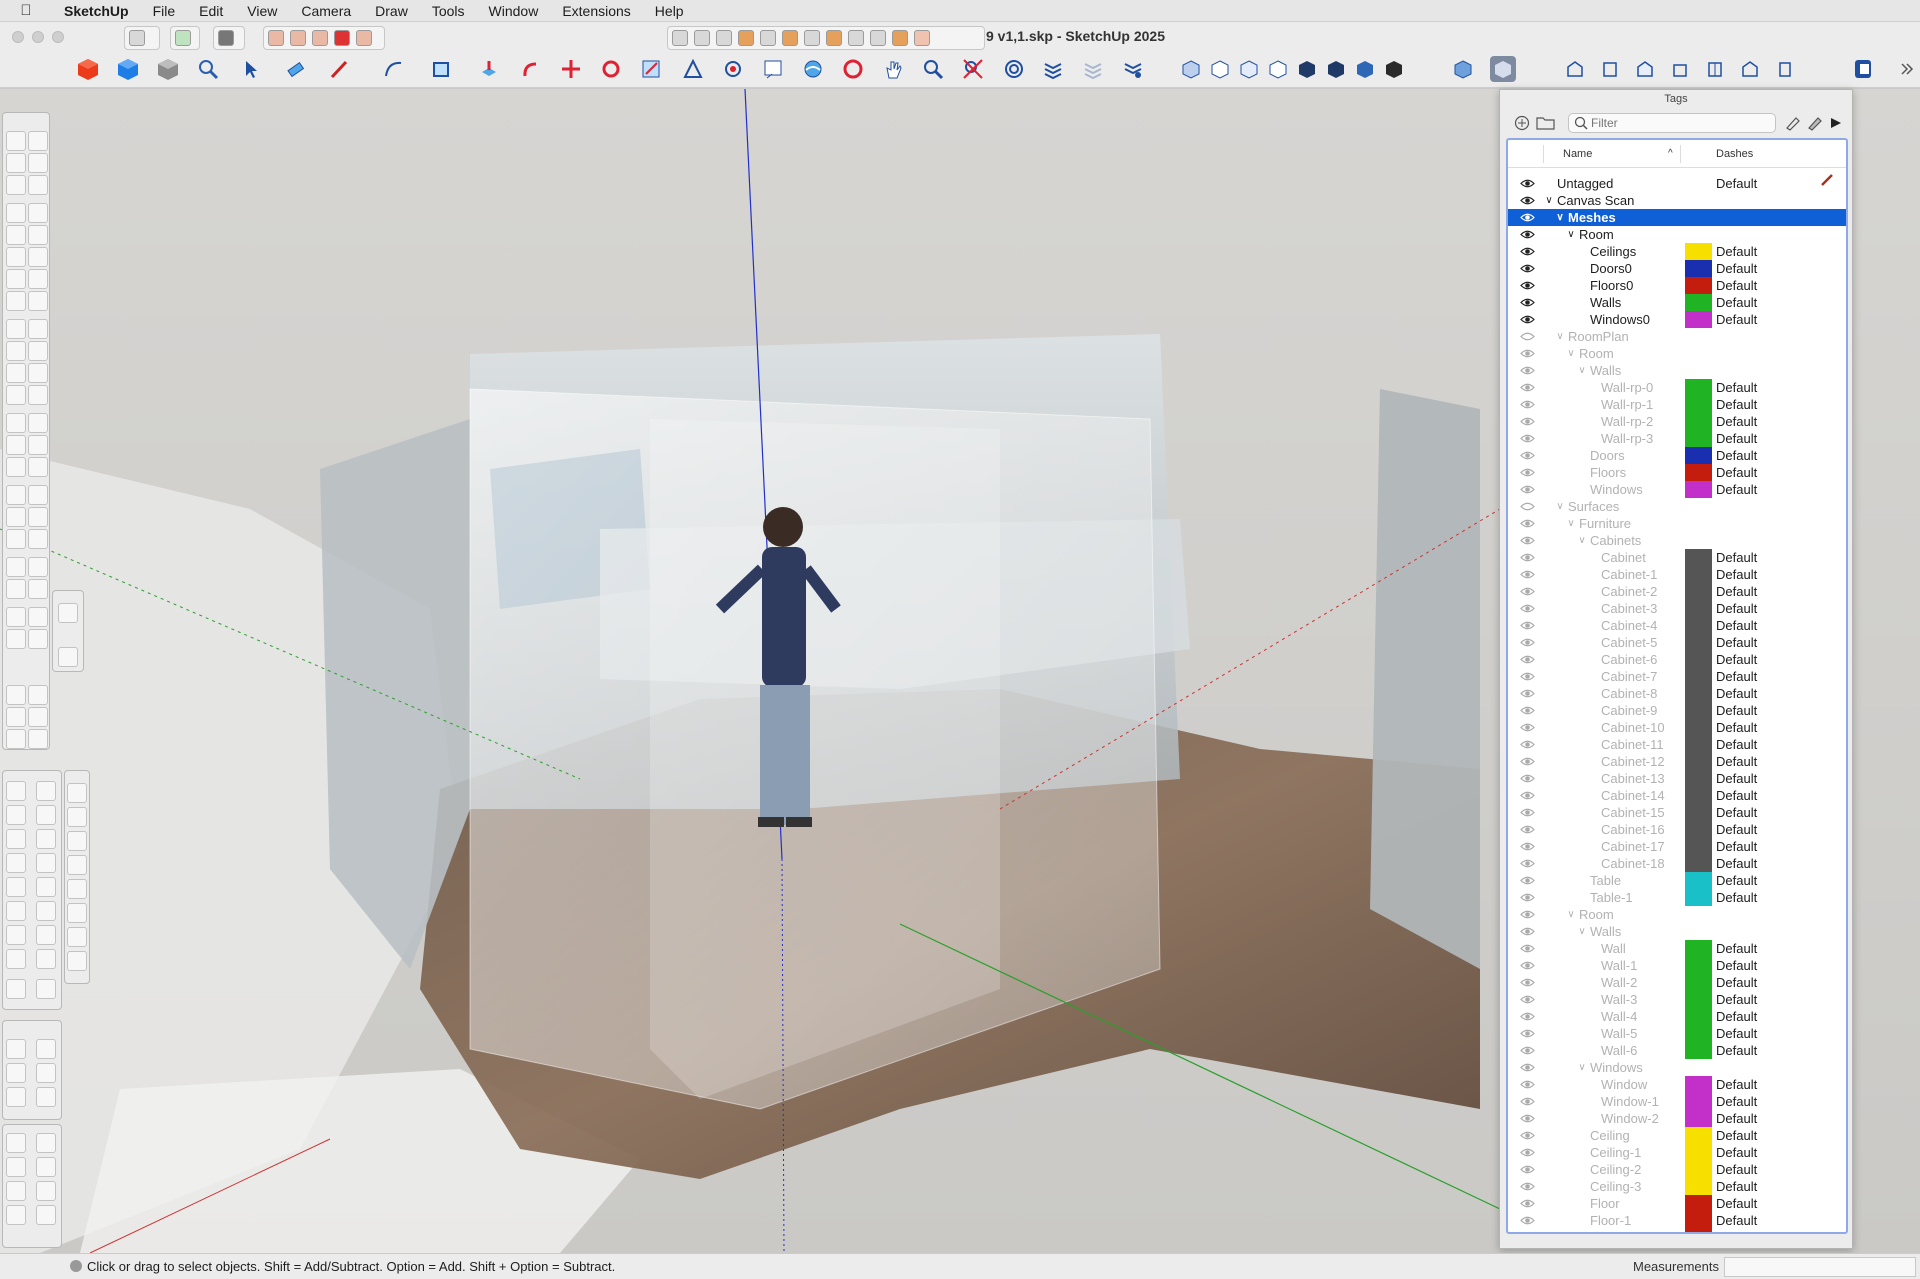 Image resolution: width=1920 pixels, height=1279 pixels. What do you see at coordinates (16, 935) in the screenshot?
I see `sandbox-13-icon` at bounding box center [16, 935].